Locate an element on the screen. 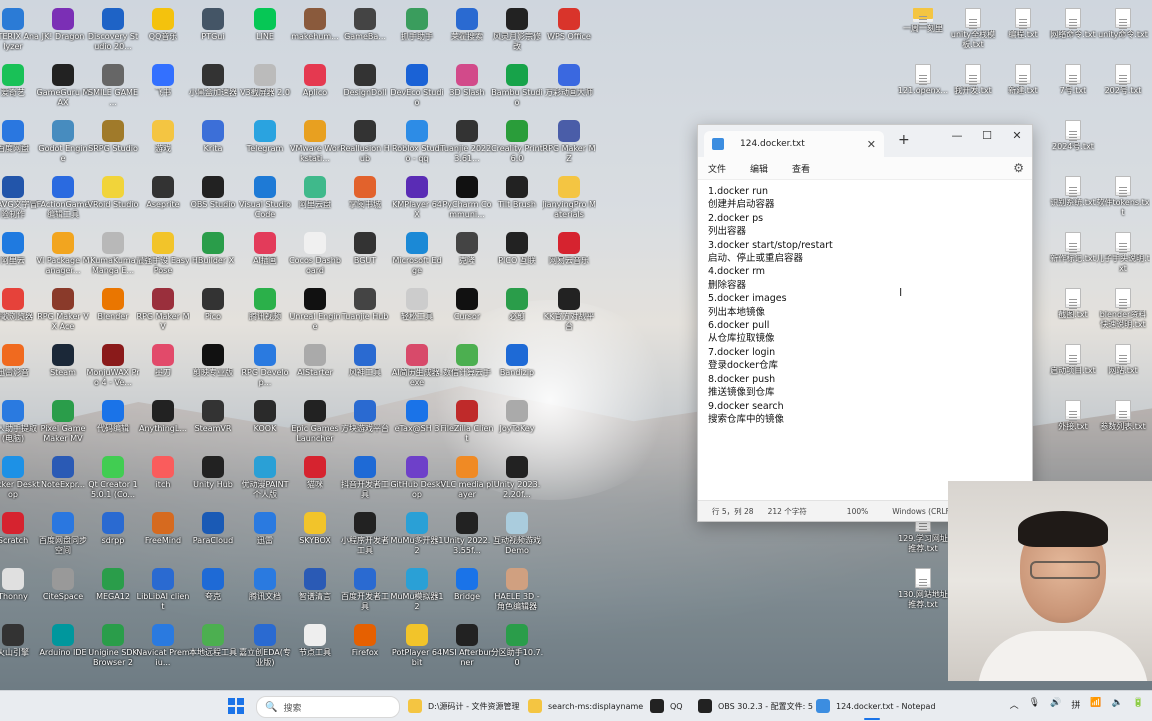  taskbar-app: search-ms:displayname is located at coordinates (585, 706).